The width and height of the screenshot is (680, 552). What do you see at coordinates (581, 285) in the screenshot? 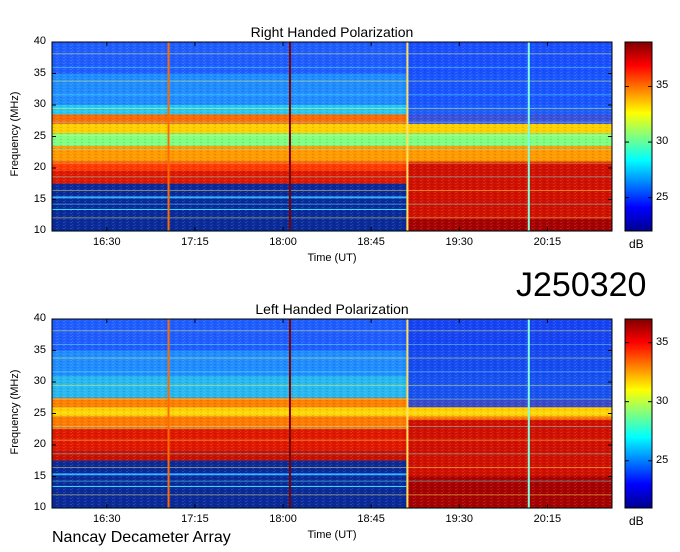
I see `date-label: J250320` at bounding box center [581, 285].